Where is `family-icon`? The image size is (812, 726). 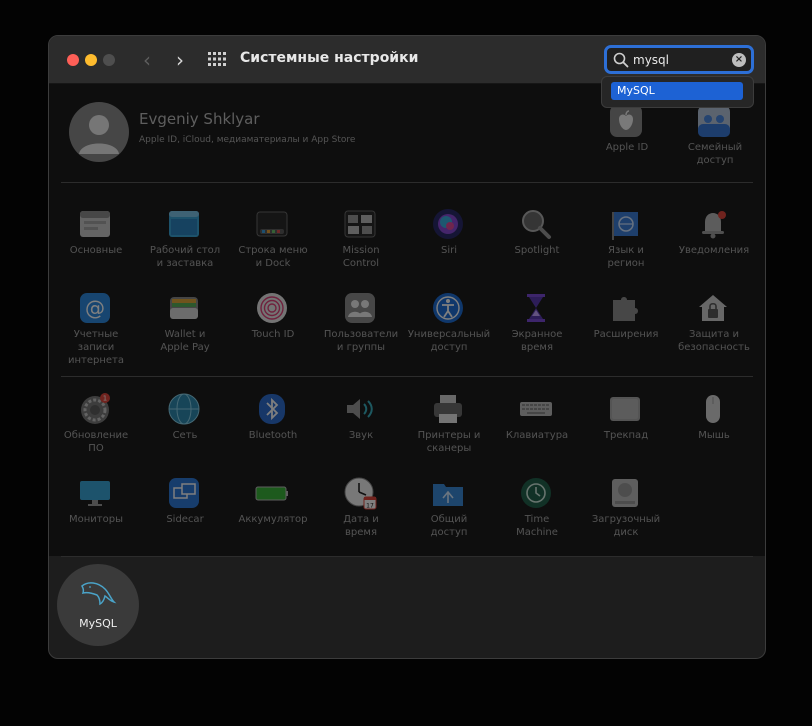
family-icon is located at coordinates (714, 121).